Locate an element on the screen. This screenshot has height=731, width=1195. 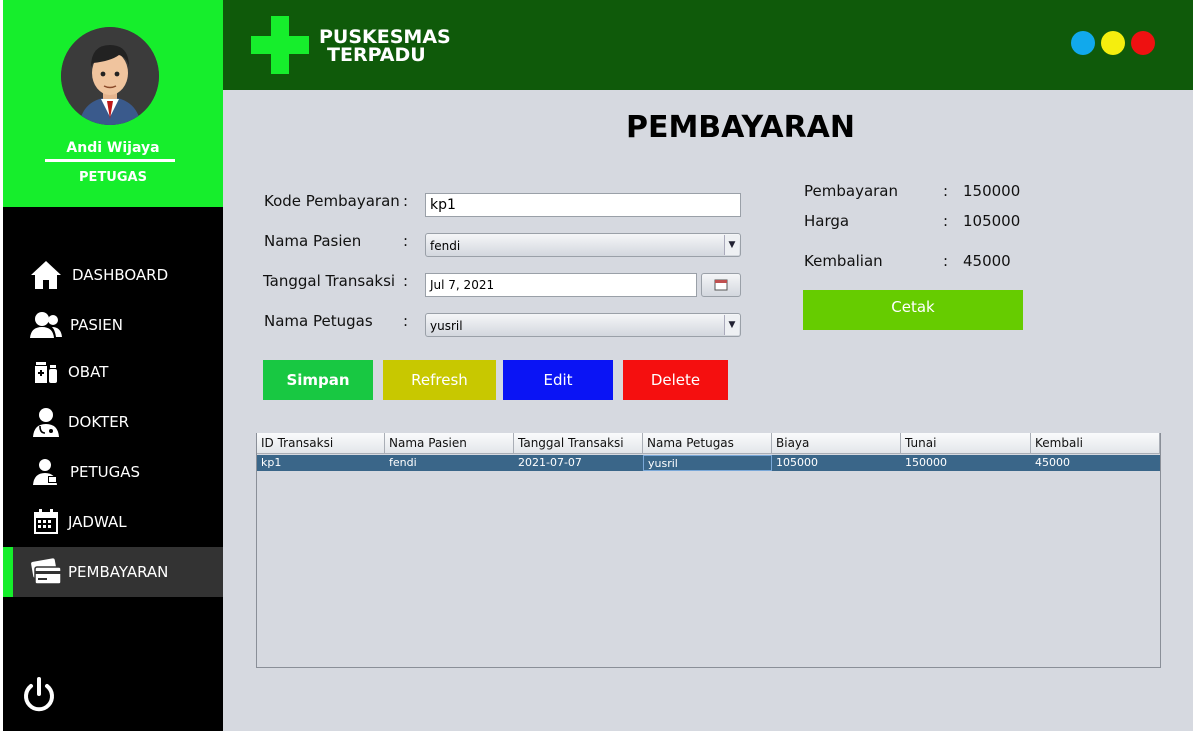
user-name-underline is located at coordinates (110, 160).